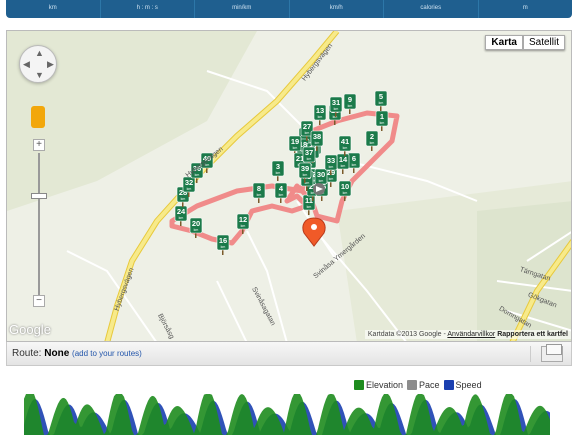 Image resolution: width=580 pixels, height=435 pixels. I want to click on stats-strip: km h : m : s min/km km/h calories m, so click(289, 9).